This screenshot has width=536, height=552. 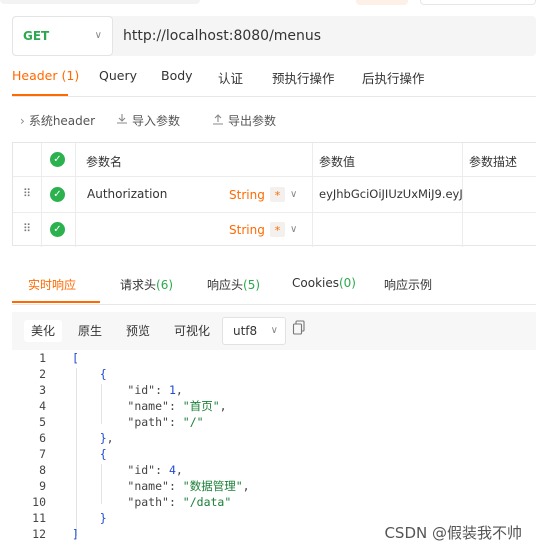 What do you see at coordinates (165, 422) in the screenshot?
I see `code-text: "path": "/"` at bounding box center [165, 422].